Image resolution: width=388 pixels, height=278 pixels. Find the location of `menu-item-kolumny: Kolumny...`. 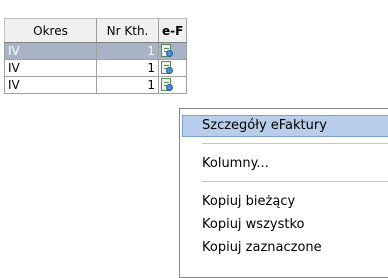

menu-item-kolumny: Kolumny... is located at coordinates (285, 164).